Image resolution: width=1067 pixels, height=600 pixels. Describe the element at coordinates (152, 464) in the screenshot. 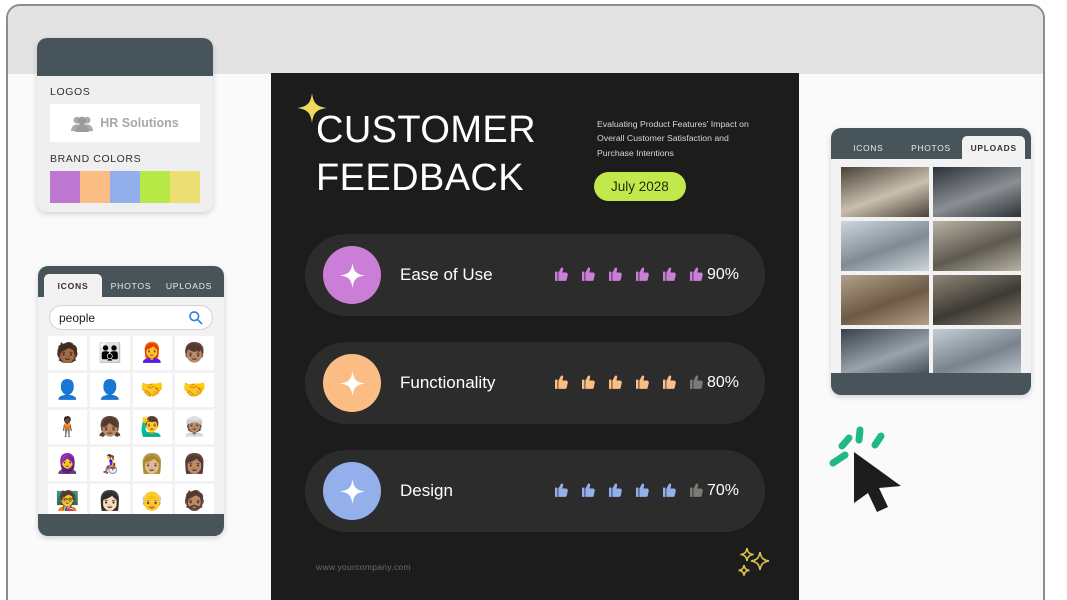

I see `icon-result-15: 👩🏼` at that location.